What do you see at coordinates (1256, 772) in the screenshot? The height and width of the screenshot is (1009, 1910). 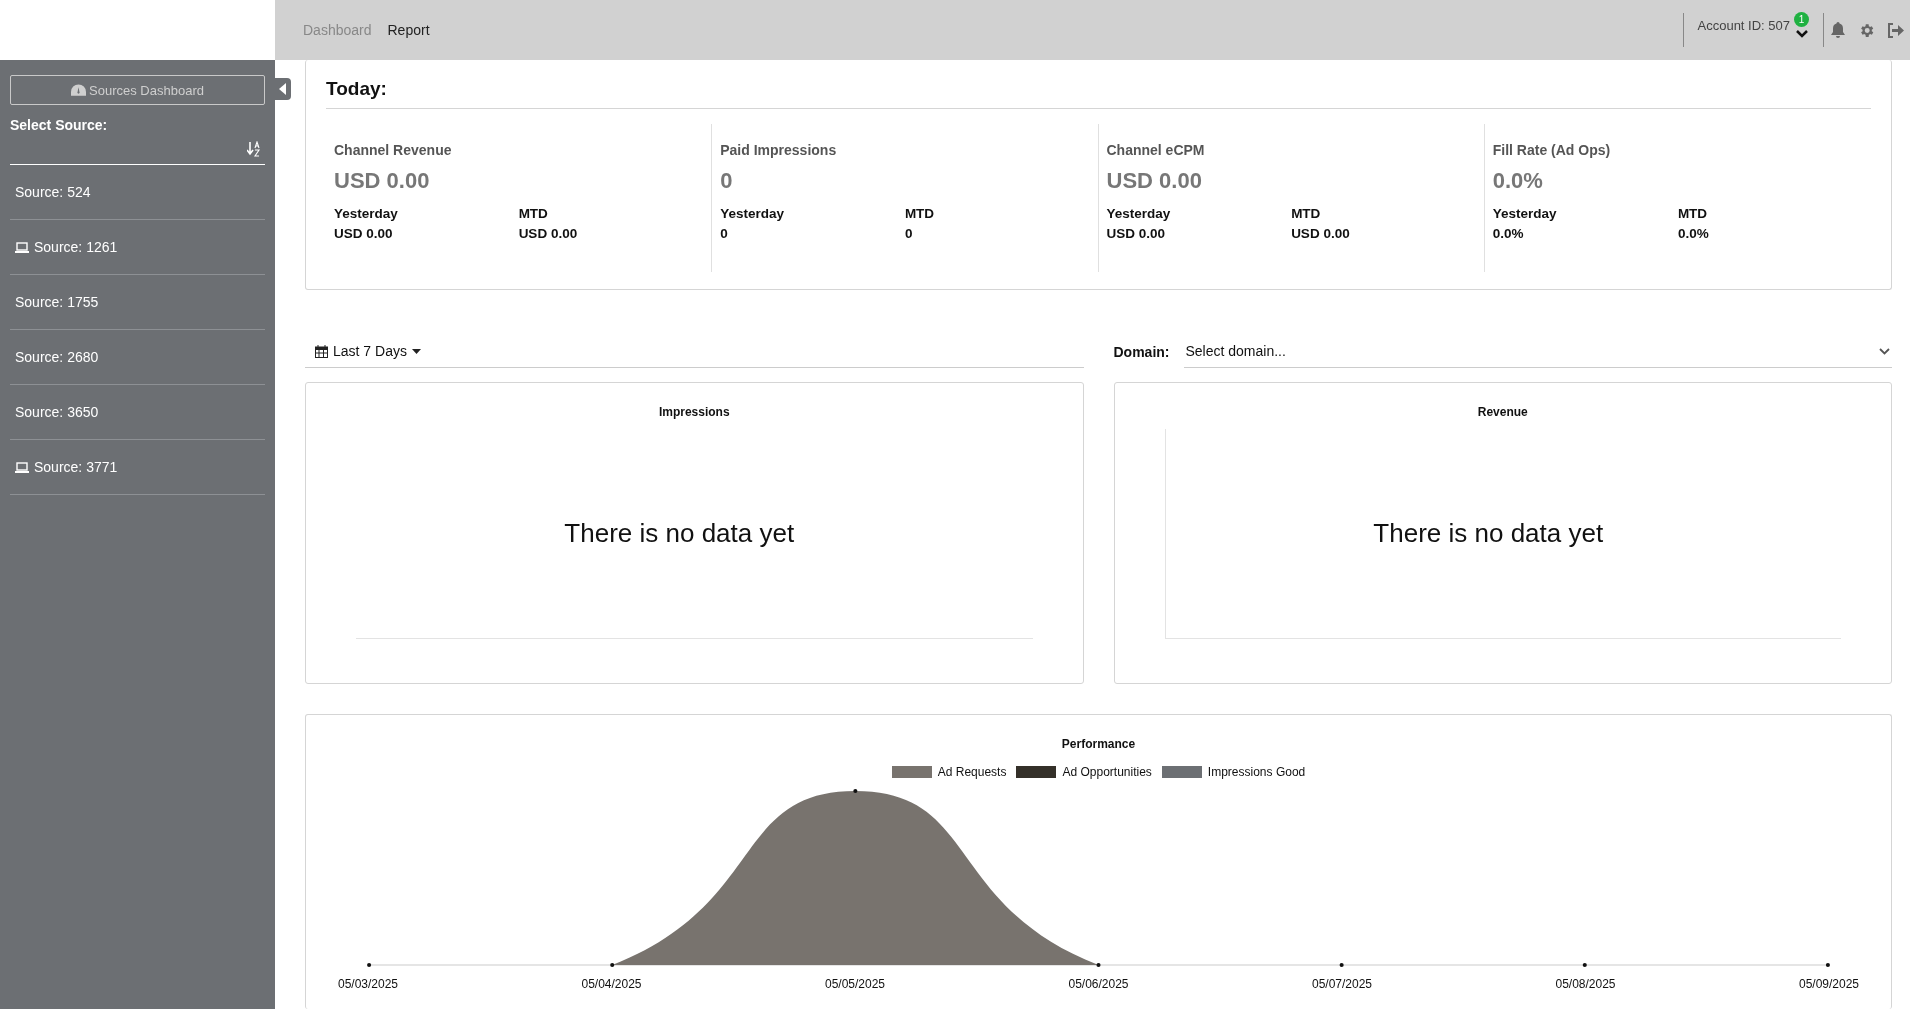 I see `legend-label: Impressions Good` at bounding box center [1256, 772].